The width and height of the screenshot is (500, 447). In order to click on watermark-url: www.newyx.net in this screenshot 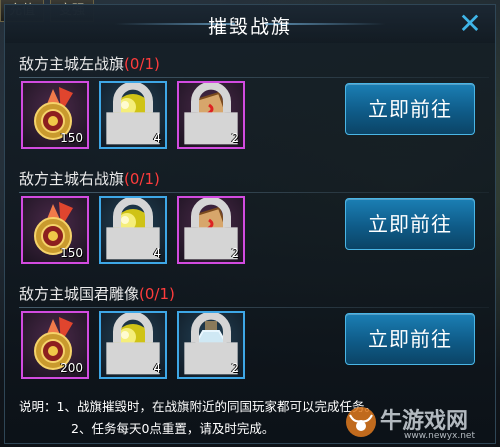, I will do `click(440, 436)`.